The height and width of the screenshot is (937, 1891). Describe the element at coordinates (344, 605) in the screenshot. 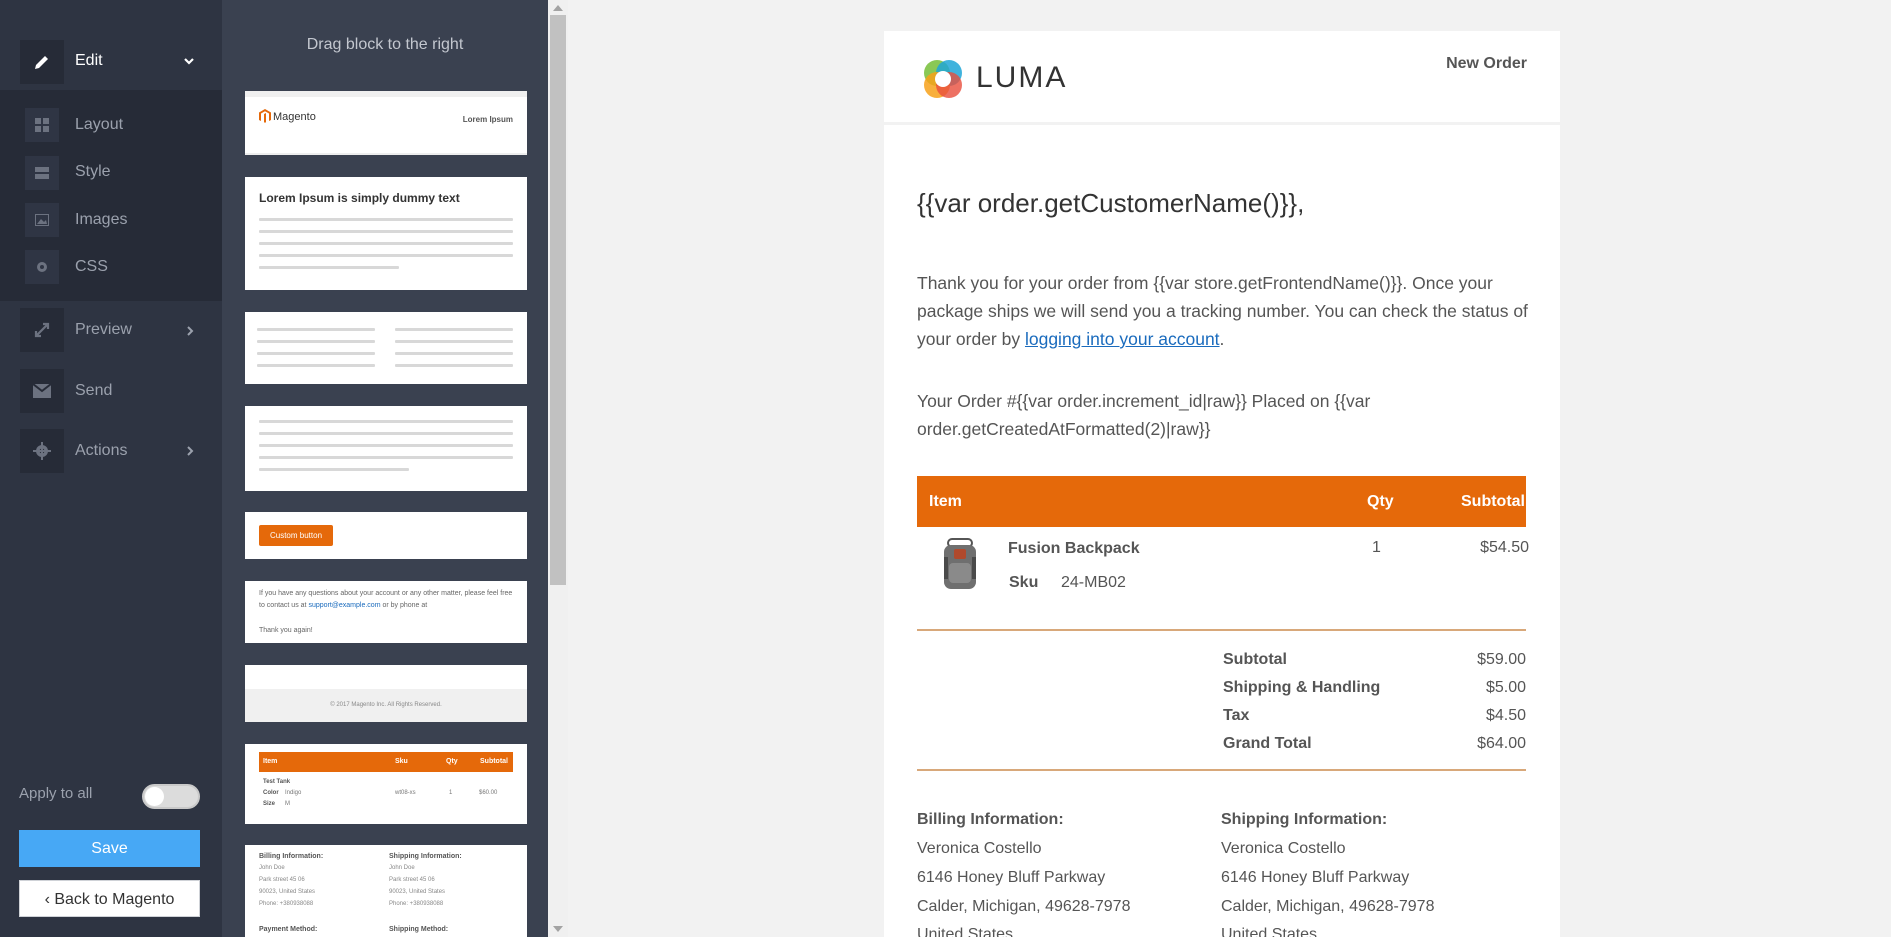

I see `contact-email-link: support@example.com` at that location.